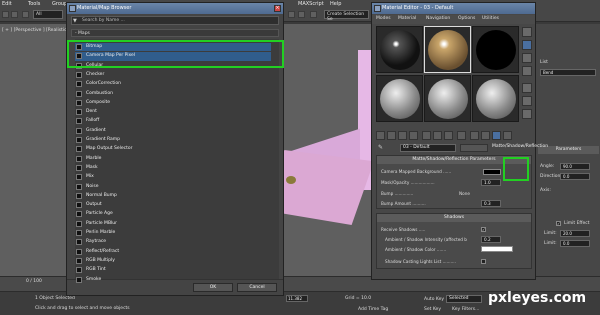 This screenshot has width=600, height=315. I want to click on map-list-item: Checker, so click(173, 75).